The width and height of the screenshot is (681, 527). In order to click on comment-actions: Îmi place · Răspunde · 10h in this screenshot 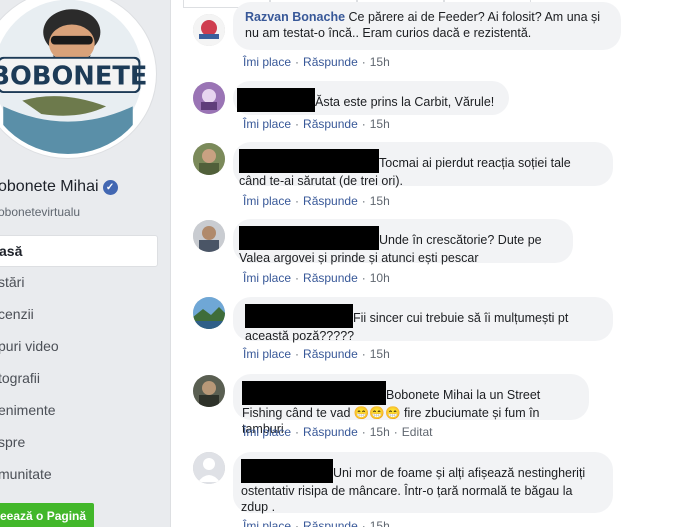, I will do `click(316, 278)`.